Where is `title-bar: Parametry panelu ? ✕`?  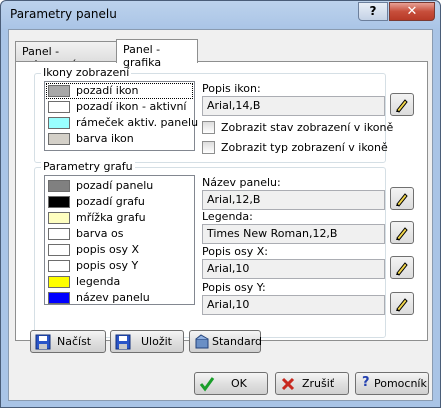 title-bar: Parametry panelu ? ✕ is located at coordinates (220, 14).